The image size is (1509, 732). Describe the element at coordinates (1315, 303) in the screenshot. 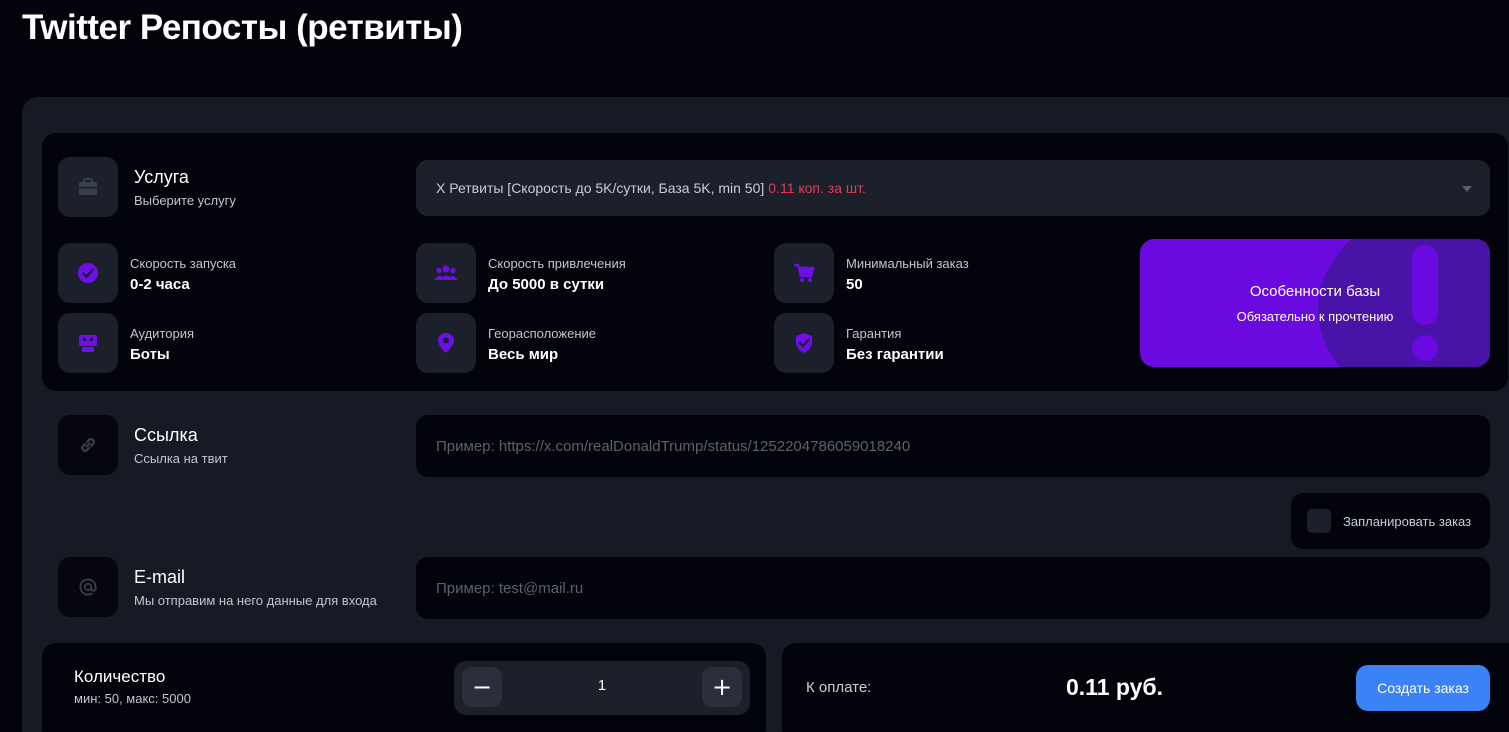

I see `base-features-card: Особенности базы Обязательно к прочтению` at that location.